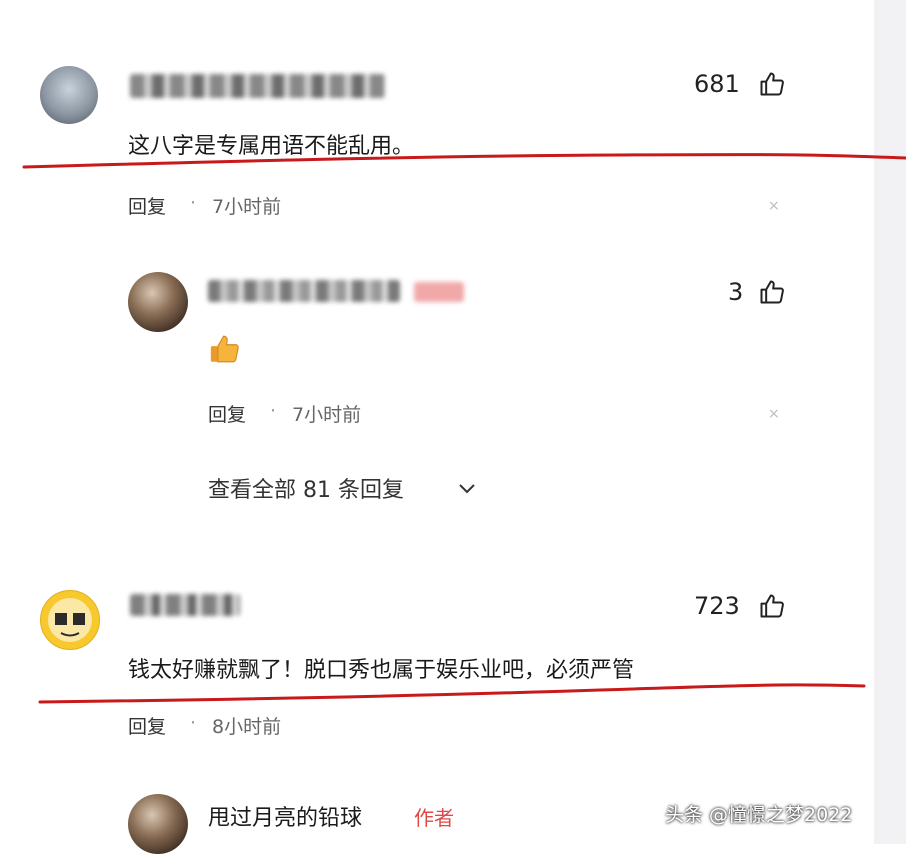  Describe the element at coordinates (224, 349) in the screenshot. I see `thumbs-up-emoji-icon` at that location.